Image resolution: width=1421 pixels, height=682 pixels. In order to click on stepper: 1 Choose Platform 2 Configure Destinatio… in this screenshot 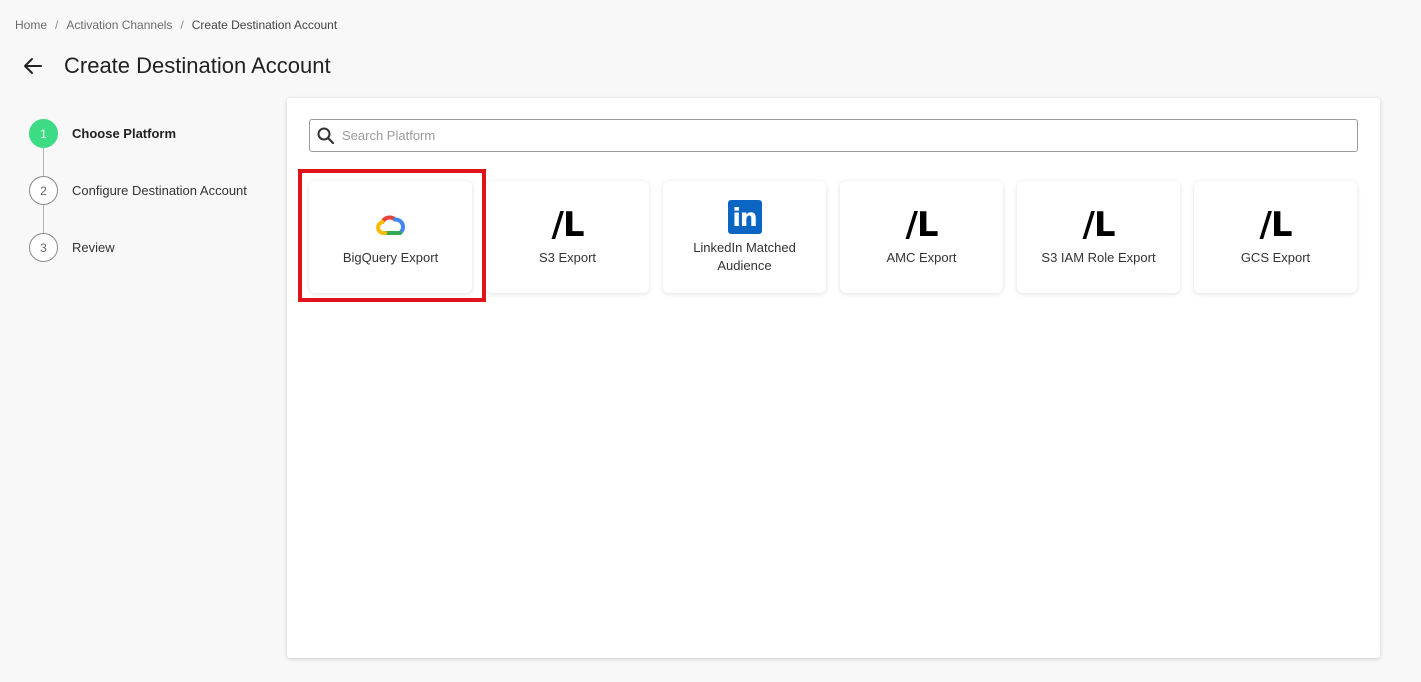, I will do `click(149, 191)`.